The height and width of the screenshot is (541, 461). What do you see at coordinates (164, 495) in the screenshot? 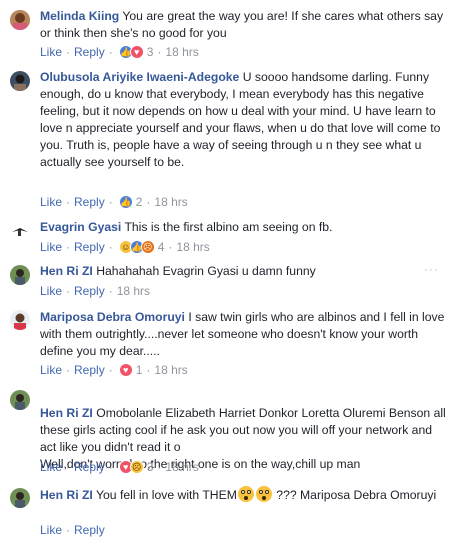
I see `comment-text: You fell in love with THEM` at bounding box center [164, 495].